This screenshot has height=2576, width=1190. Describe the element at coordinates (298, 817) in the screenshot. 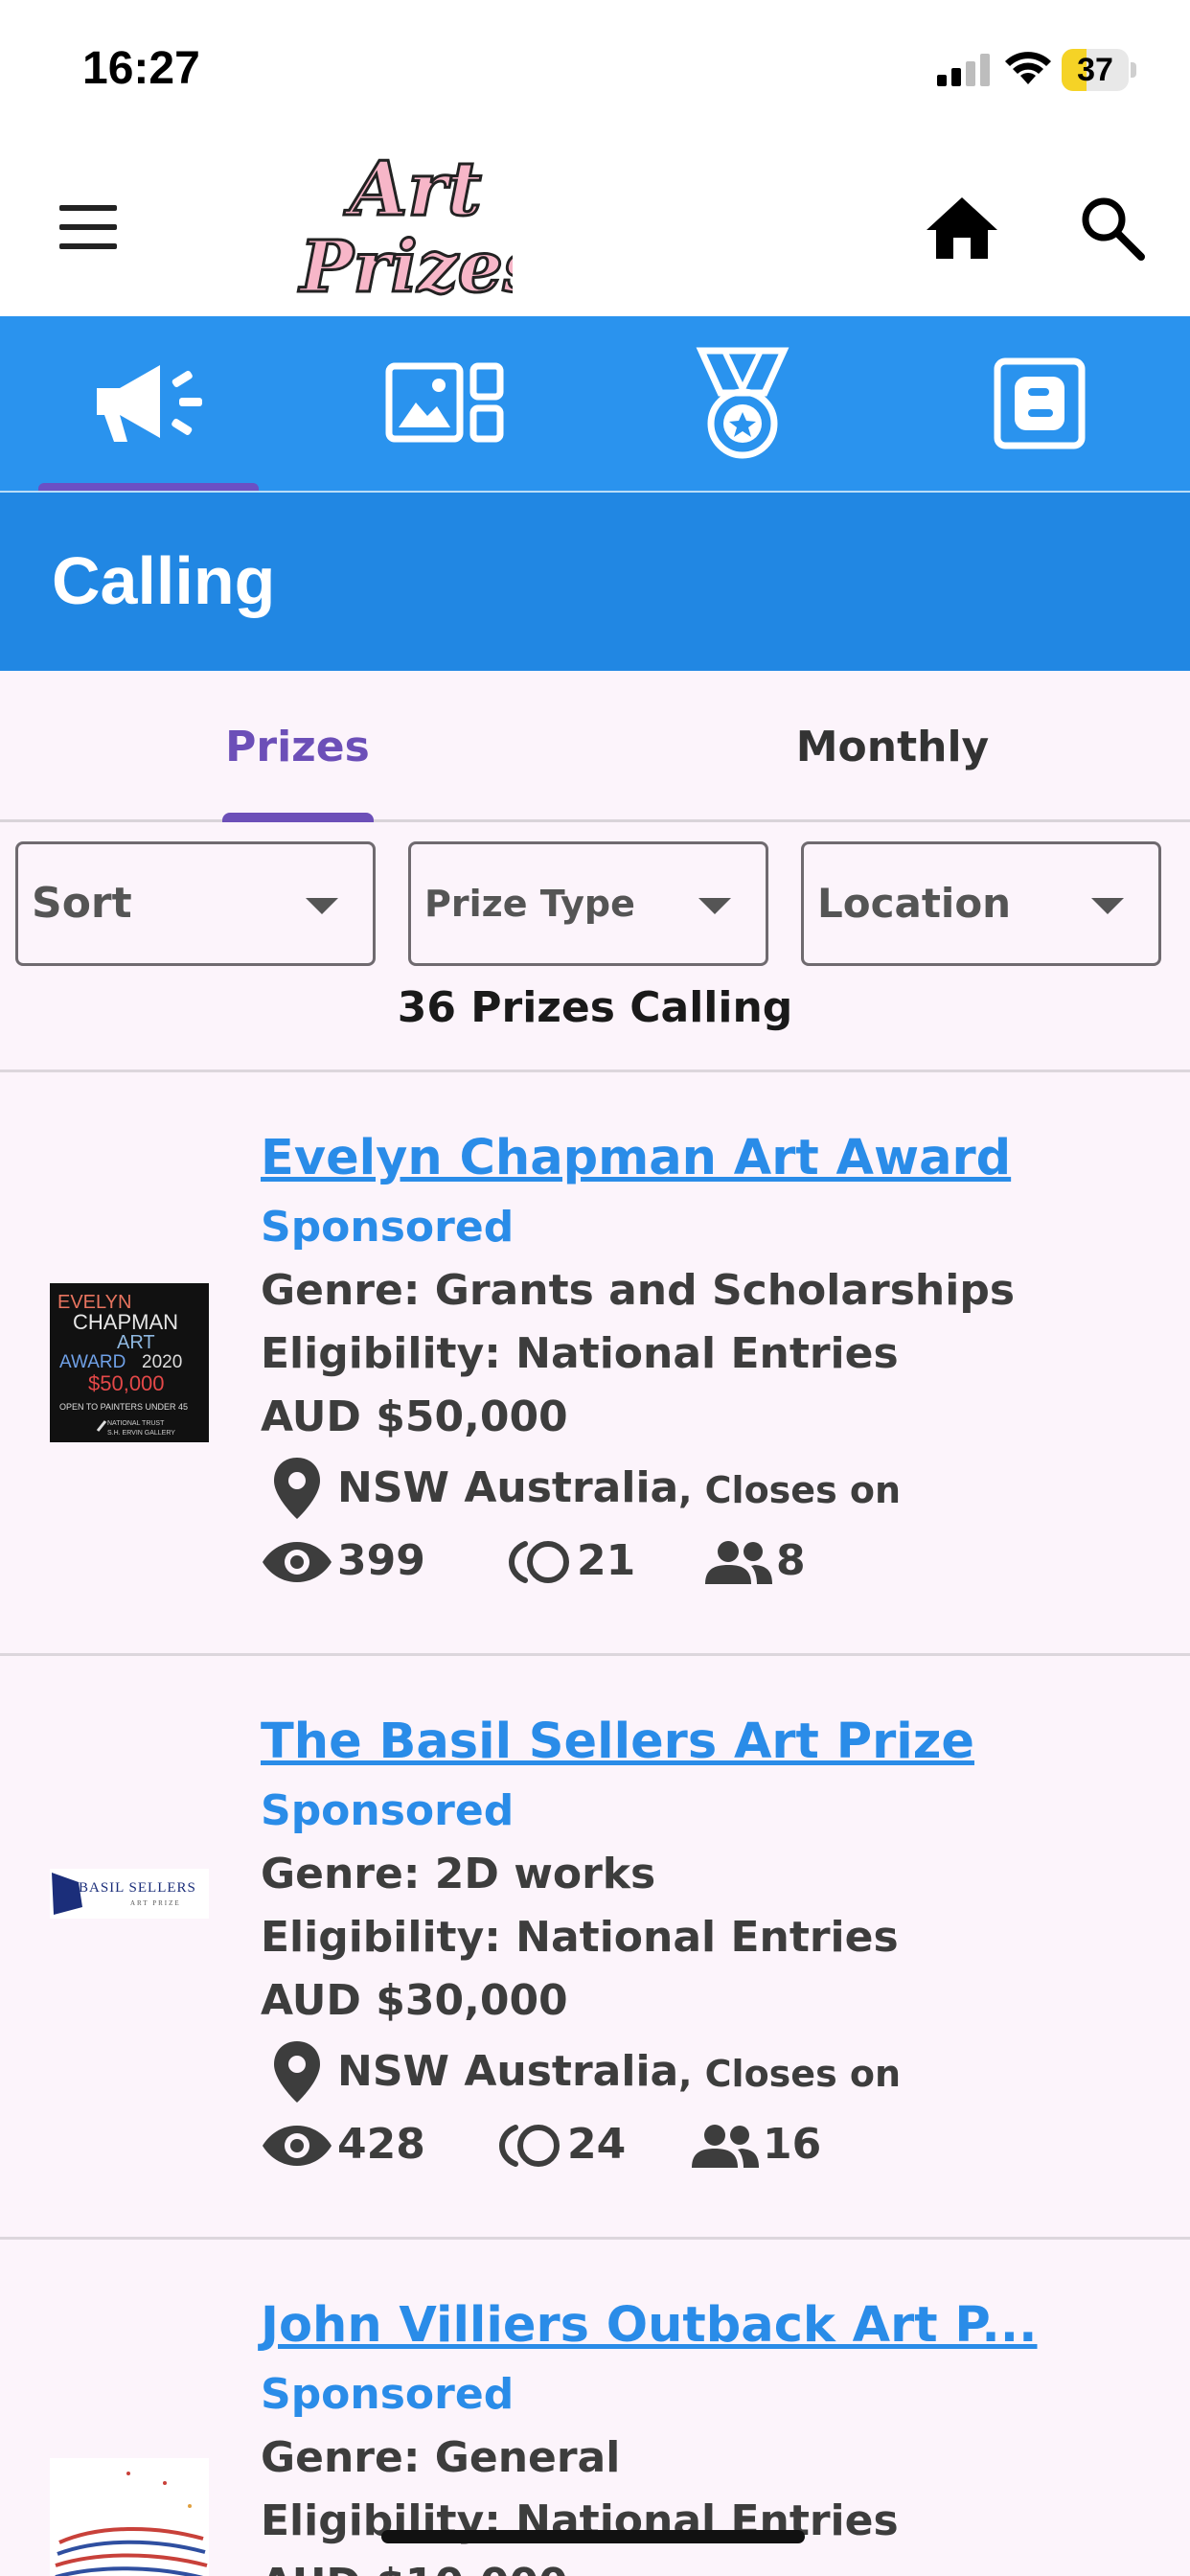

I see `subtab-indicator` at that location.